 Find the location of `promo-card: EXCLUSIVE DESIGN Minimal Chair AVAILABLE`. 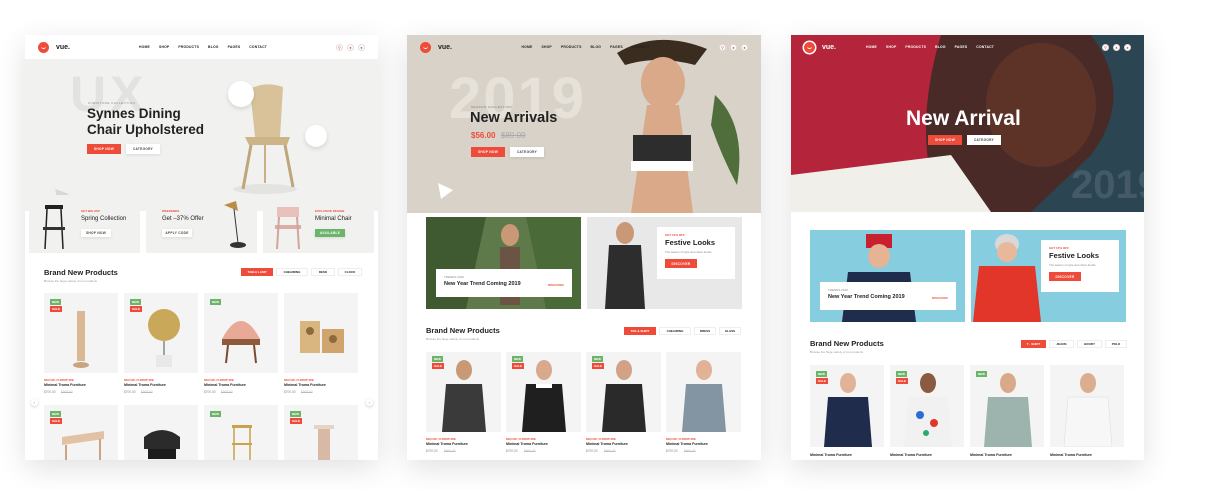

promo-card: EXCLUSIVE DESIGN Minimal Chair AVAILABLE is located at coordinates (318, 224).